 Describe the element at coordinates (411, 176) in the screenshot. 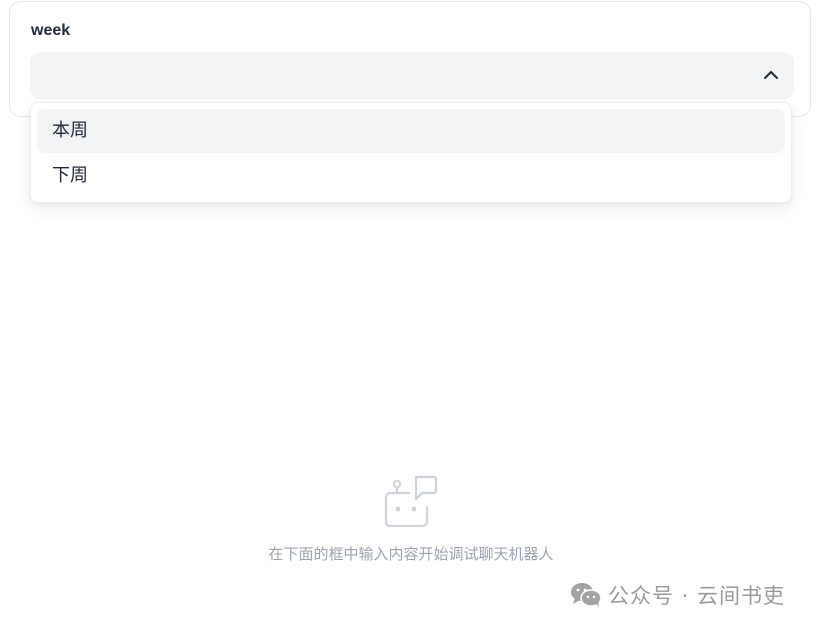

I see `option-next-week: 下周` at that location.